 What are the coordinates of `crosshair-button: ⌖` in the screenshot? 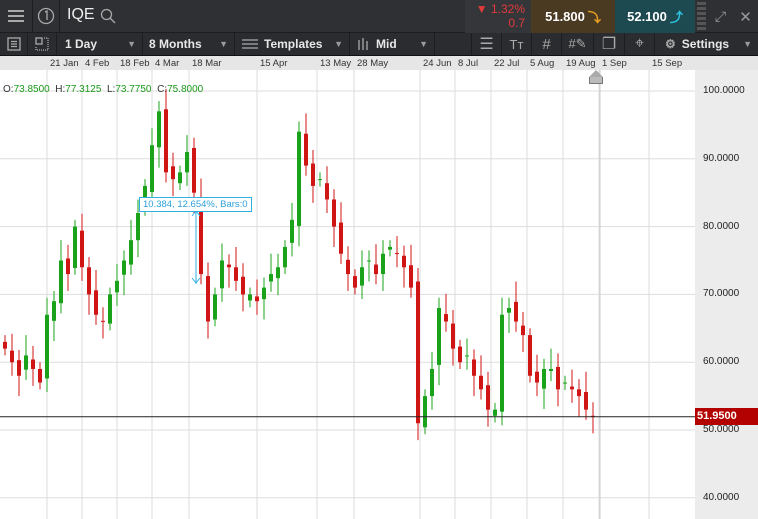 It's located at (640, 44).